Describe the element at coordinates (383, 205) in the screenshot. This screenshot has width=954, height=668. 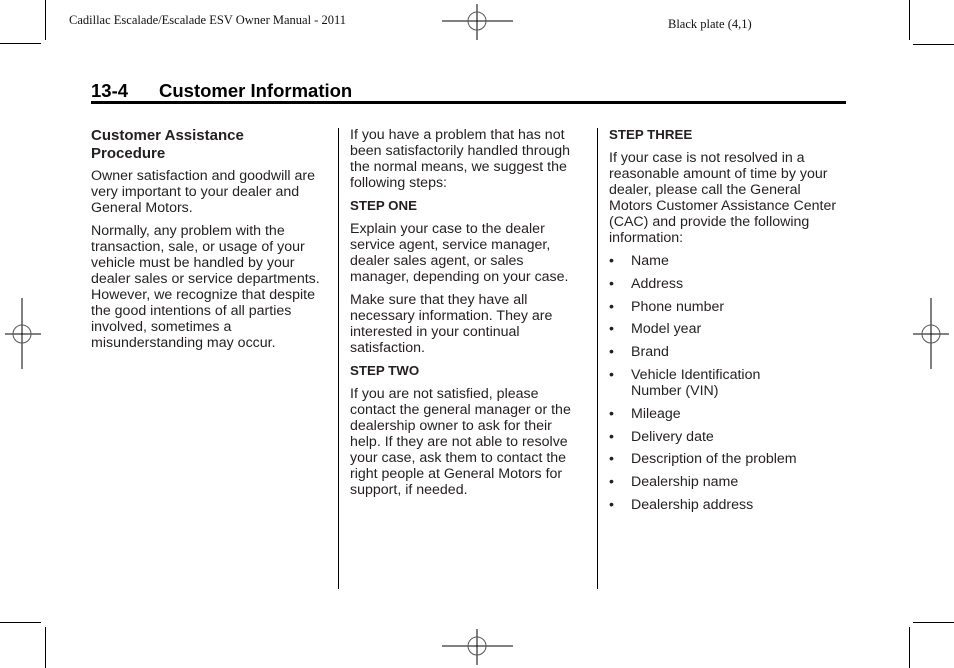
I see `step-one-label: STEP ONE` at that location.